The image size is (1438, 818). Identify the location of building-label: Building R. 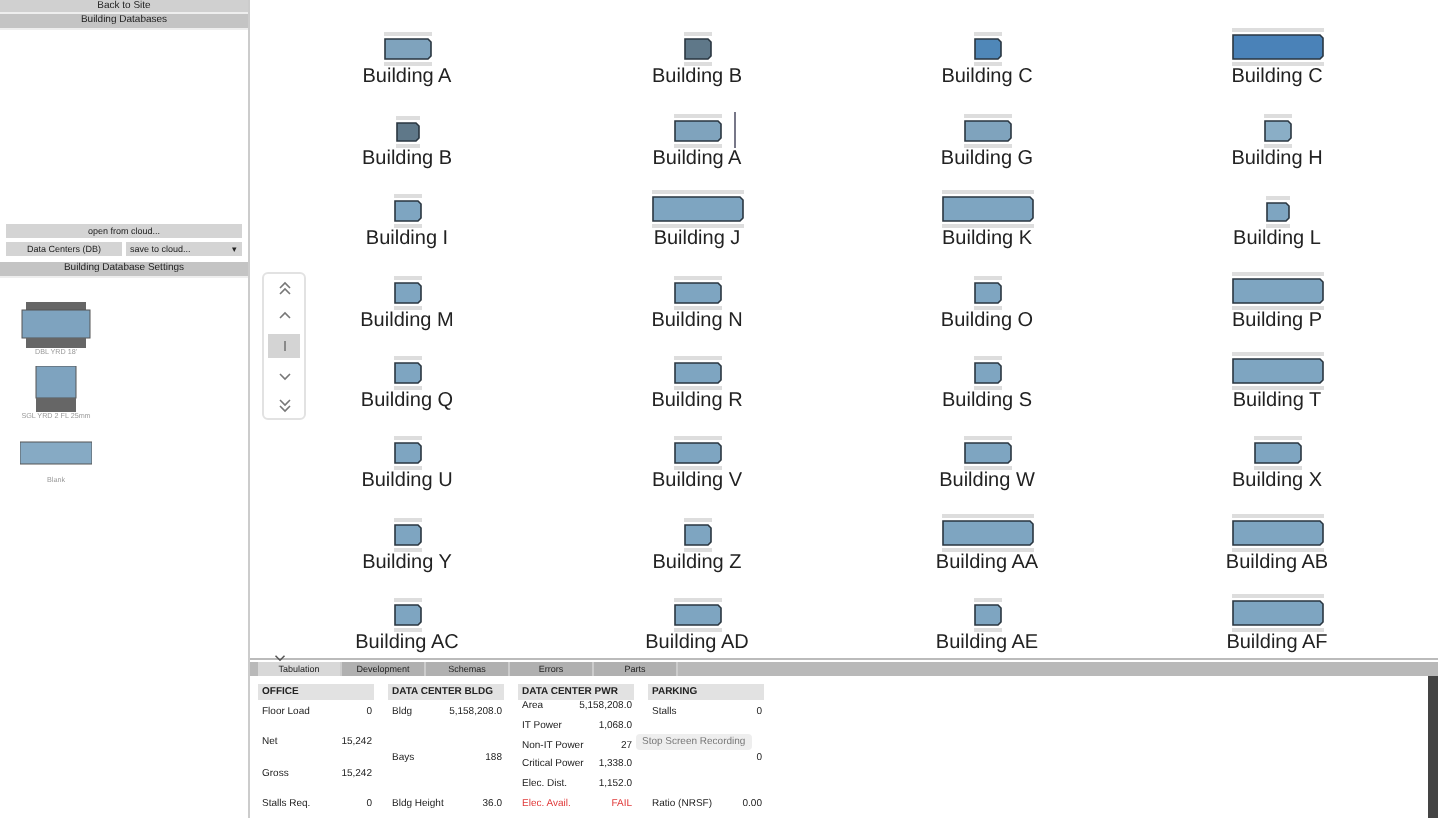
(697, 400).